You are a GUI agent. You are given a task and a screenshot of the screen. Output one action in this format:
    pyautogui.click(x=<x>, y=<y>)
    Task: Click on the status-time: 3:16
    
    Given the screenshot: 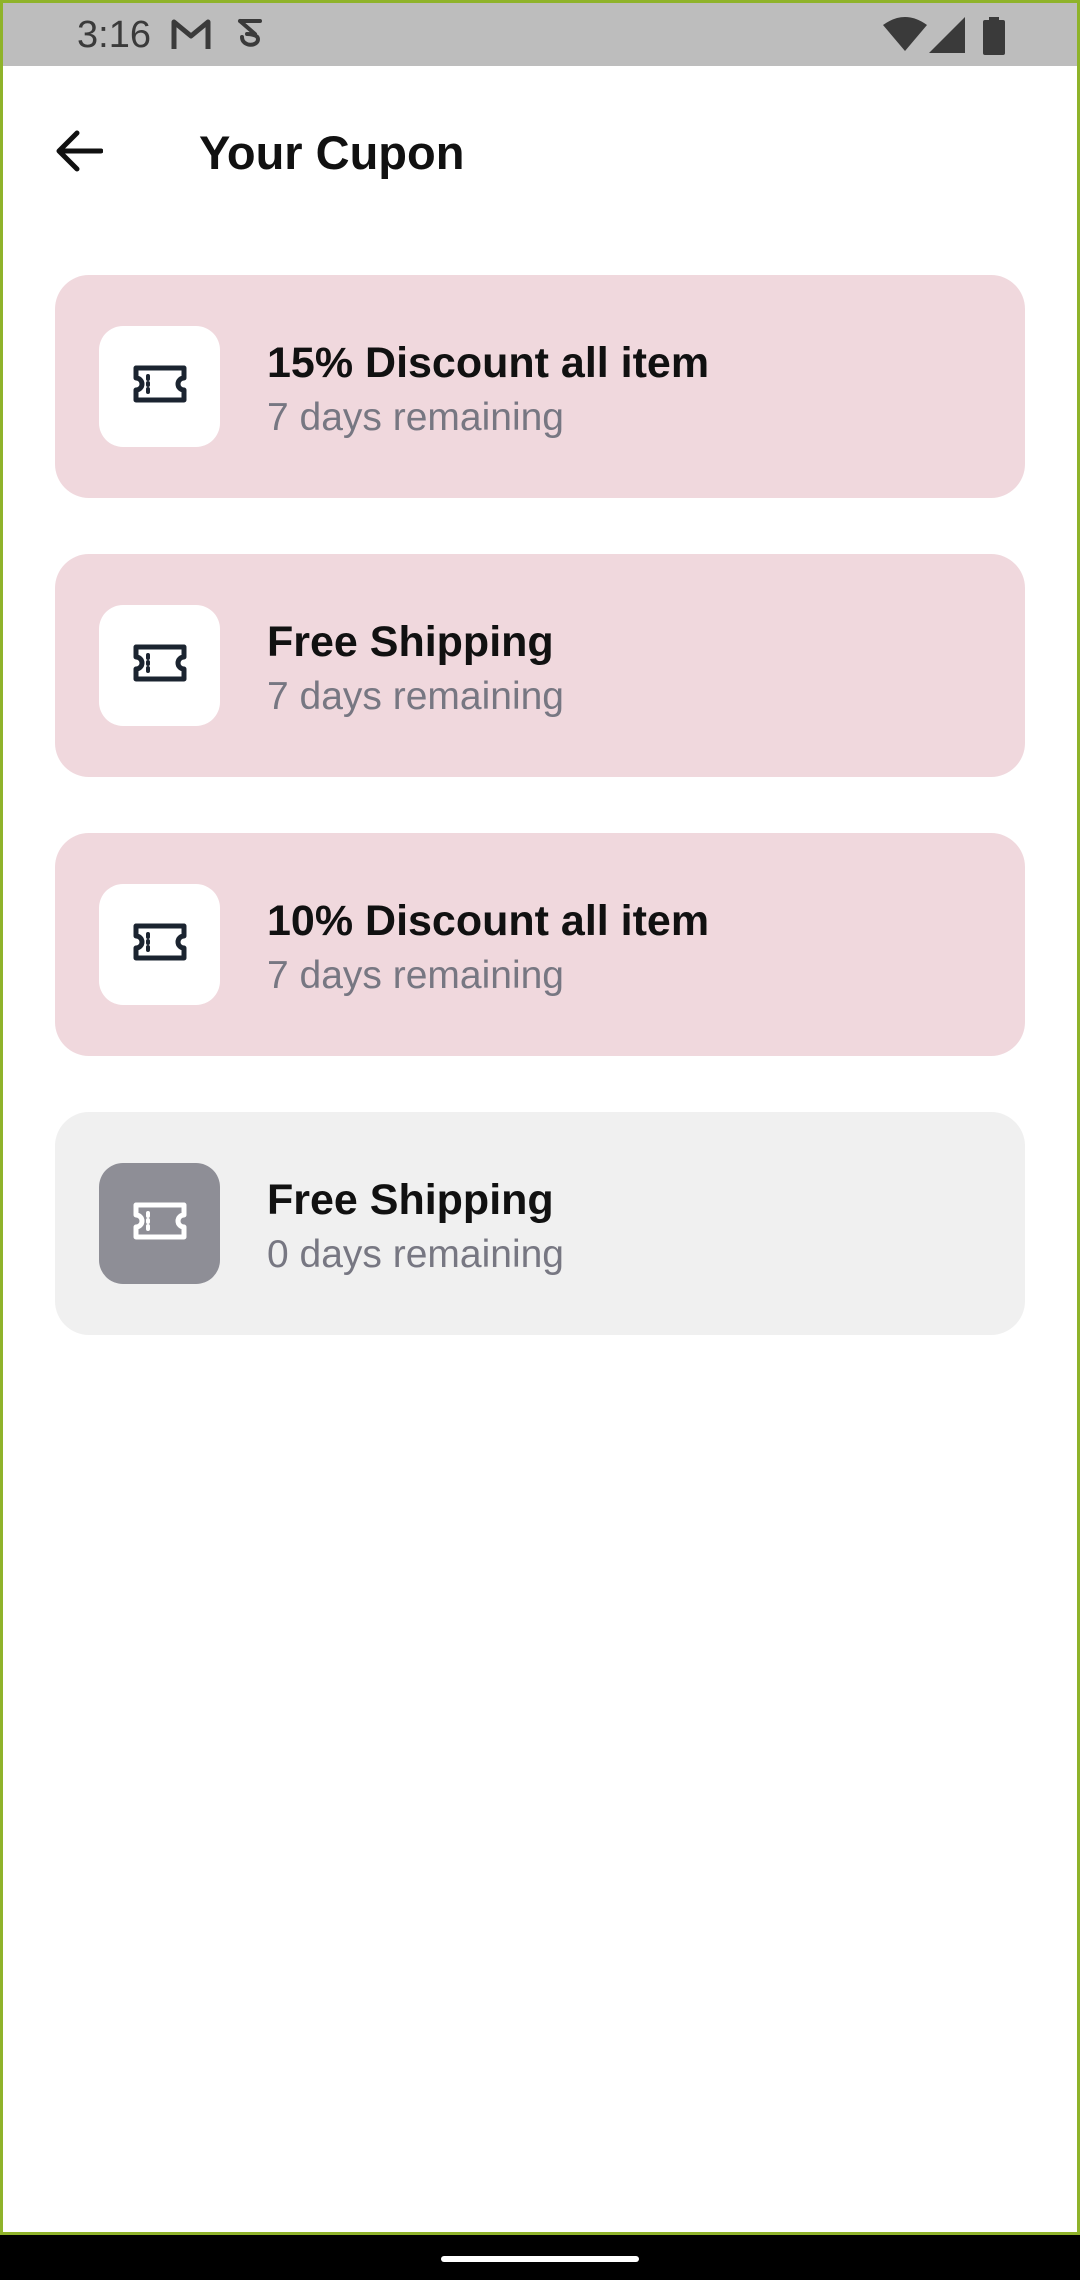 What is the action you would take?
    pyautogui.click(x=114, y=35)
    